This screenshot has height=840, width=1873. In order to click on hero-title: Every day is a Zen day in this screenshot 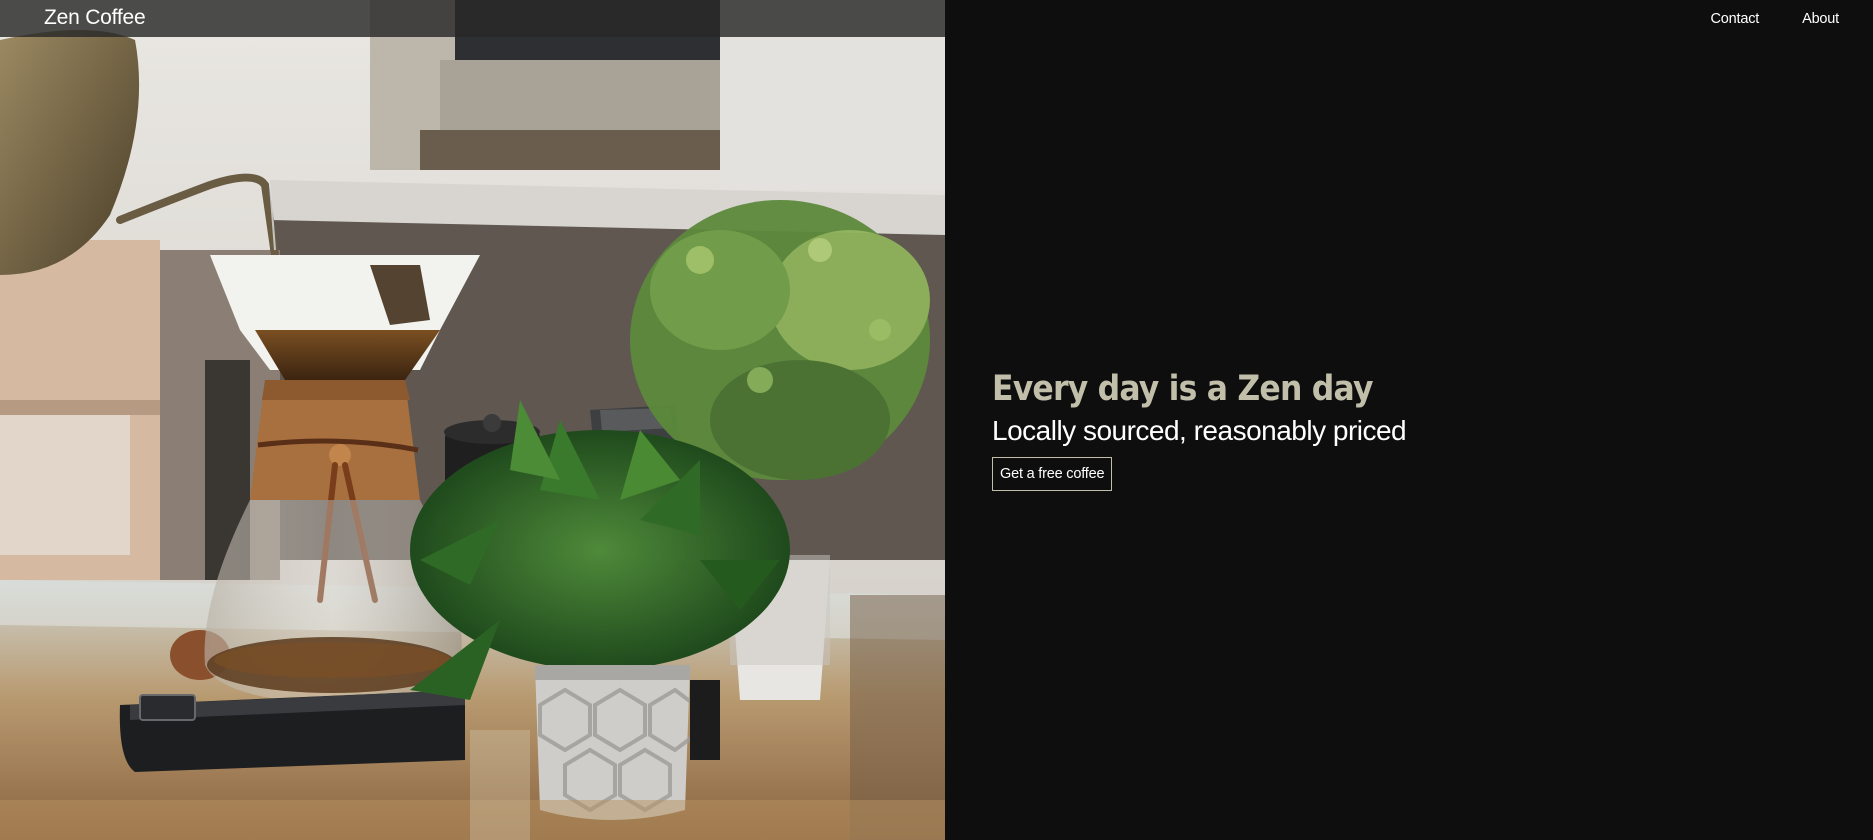, I will do `click(1182, 389)`.